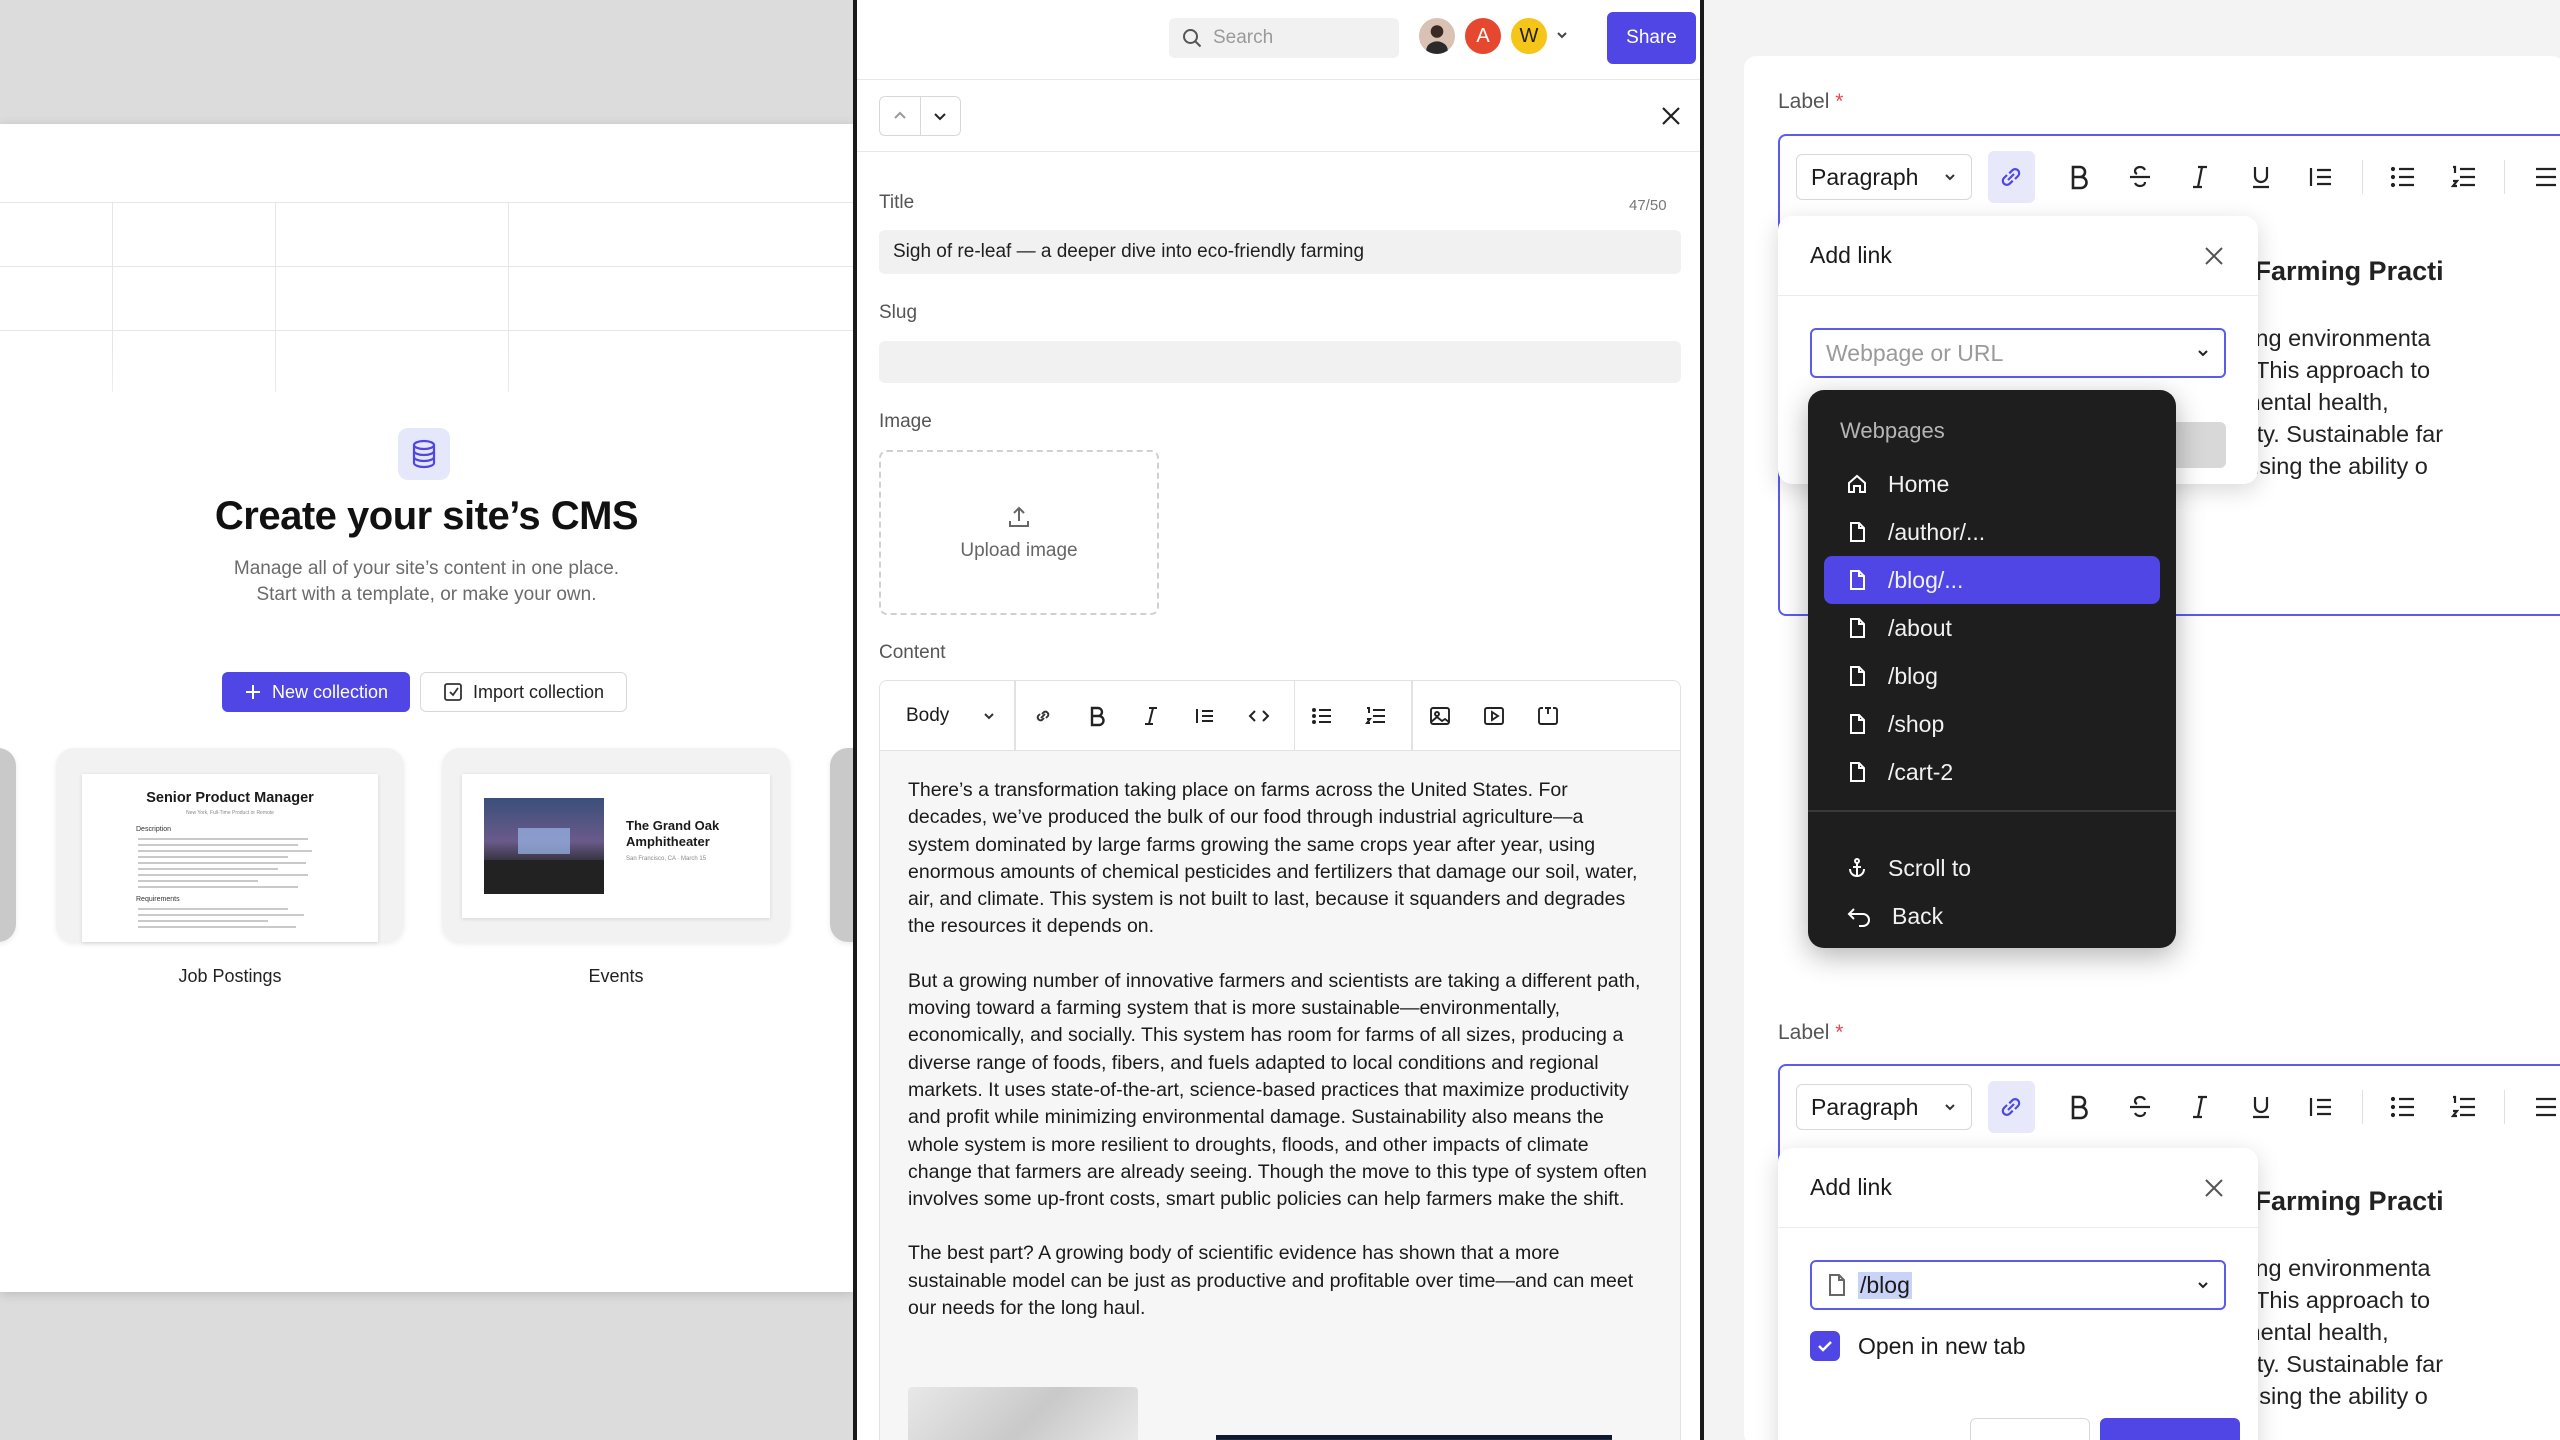 The height and width of the screenshot is (1440, 2560). I want to click on block-type-select: Body, so click(947, 716).